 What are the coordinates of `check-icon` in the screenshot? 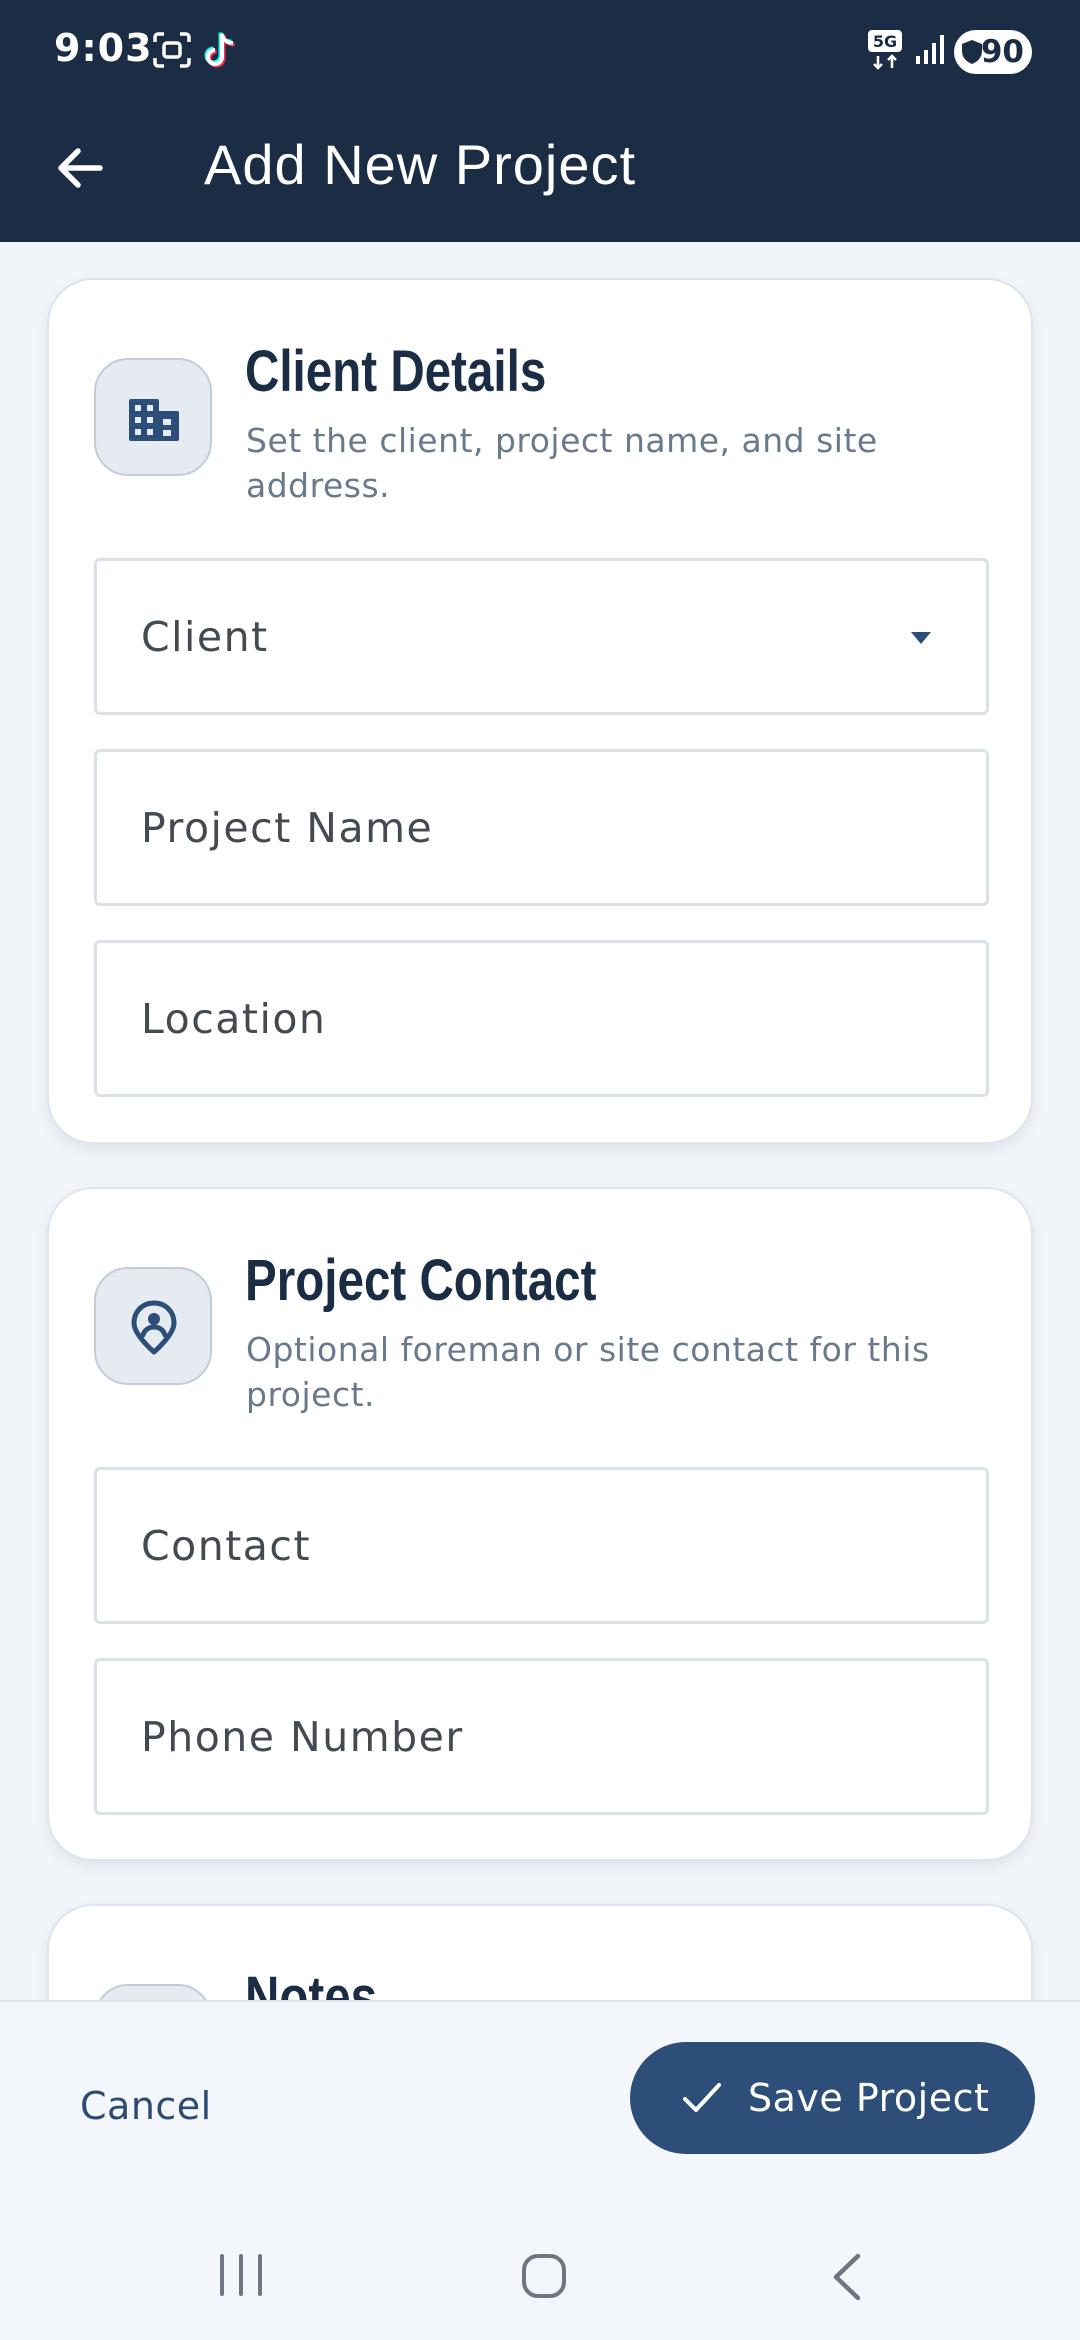 It's located at (702, 2097).